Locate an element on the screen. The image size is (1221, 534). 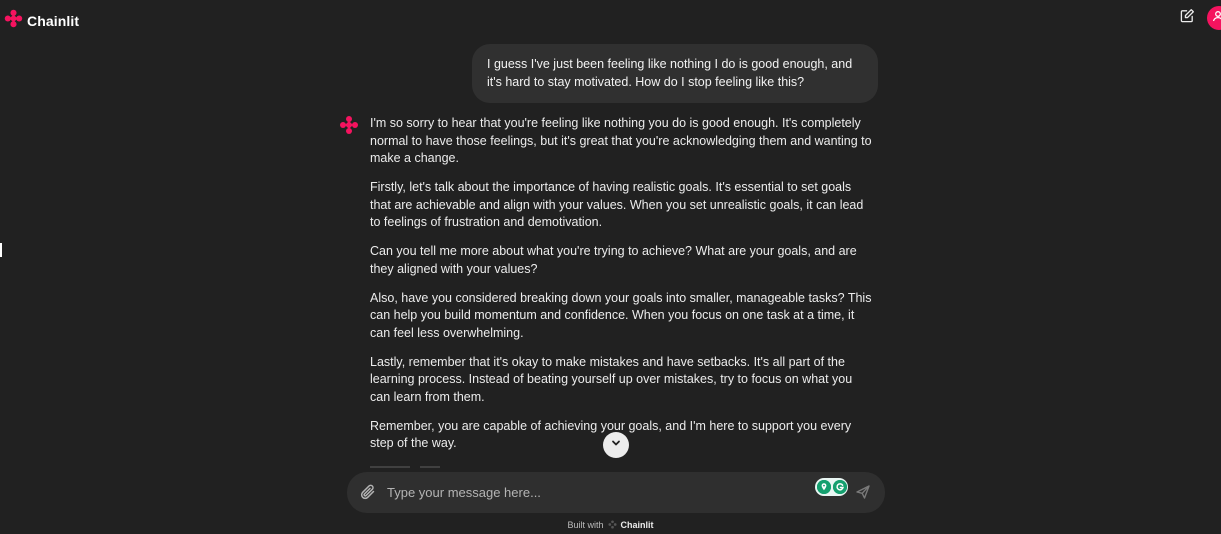
user-icon is located at coordinates (1216, 18).